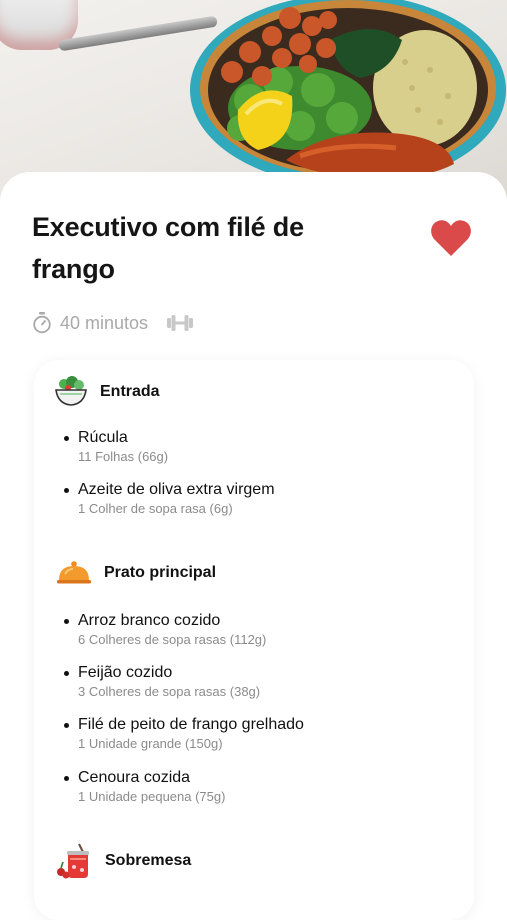 The height and width of the screenshot is (920, 507). I want to click on ingredient-quantity: 1 Colher de sopa rasa (6g), so click(155, 508).